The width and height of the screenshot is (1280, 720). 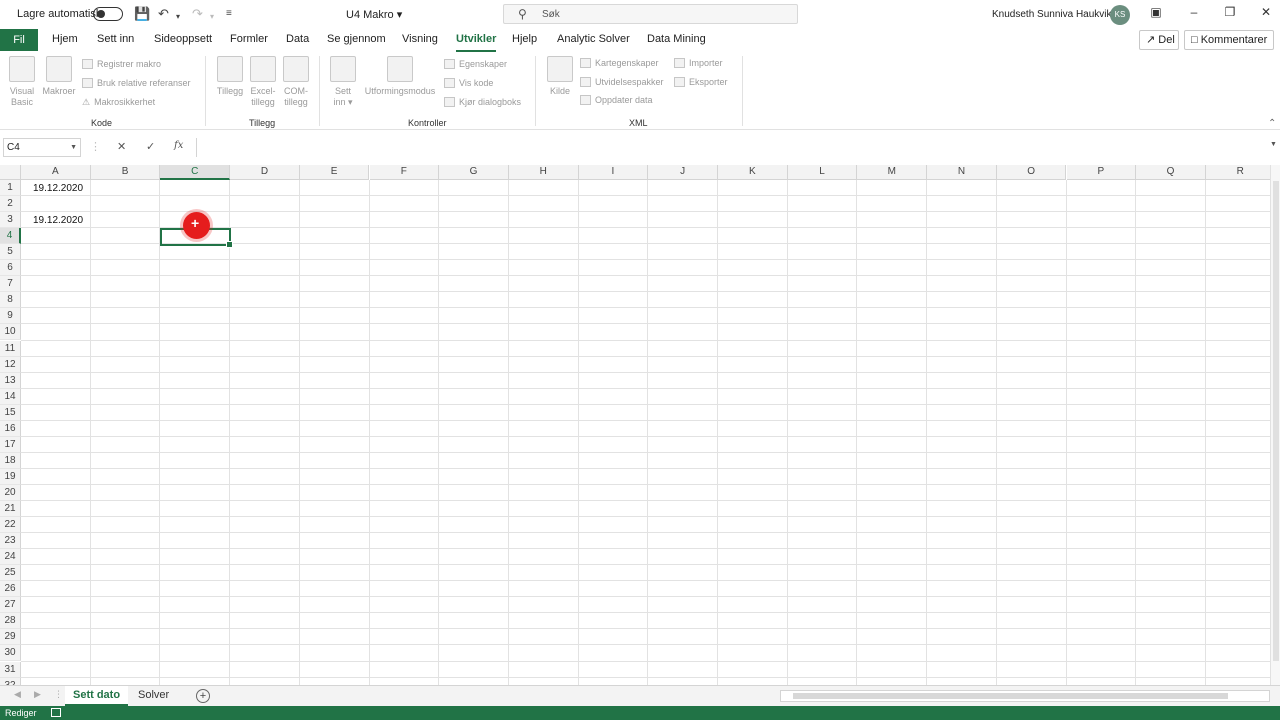 I want to click on visual-basic-button: Visual Basic, so click(x=22, y=82).